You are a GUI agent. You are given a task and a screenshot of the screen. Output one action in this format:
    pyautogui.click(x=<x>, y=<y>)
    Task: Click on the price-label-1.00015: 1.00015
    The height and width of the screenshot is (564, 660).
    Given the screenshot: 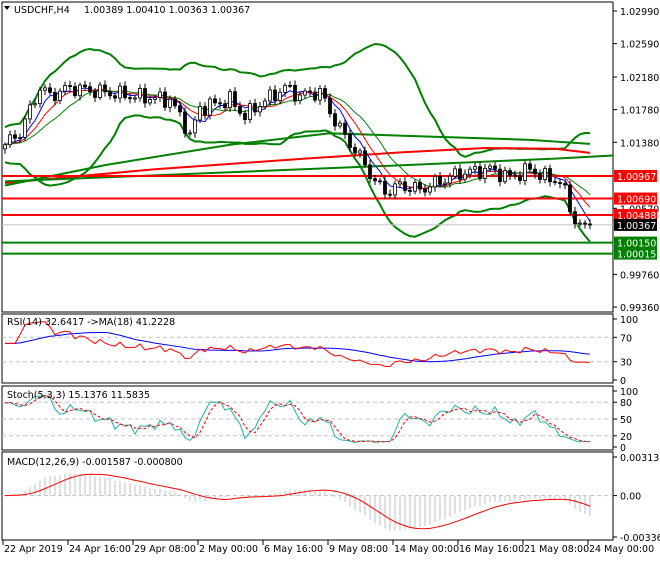 What is the action you would take?
    pyautogui.click(x=636, y=255)
    